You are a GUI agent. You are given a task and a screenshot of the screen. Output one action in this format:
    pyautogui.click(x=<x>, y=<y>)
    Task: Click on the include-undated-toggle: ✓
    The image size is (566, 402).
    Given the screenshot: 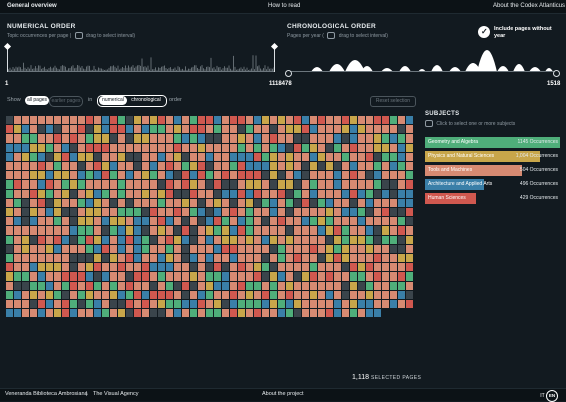 What is the action you would take?
    pyautogui.click(x=484, y=32)
    